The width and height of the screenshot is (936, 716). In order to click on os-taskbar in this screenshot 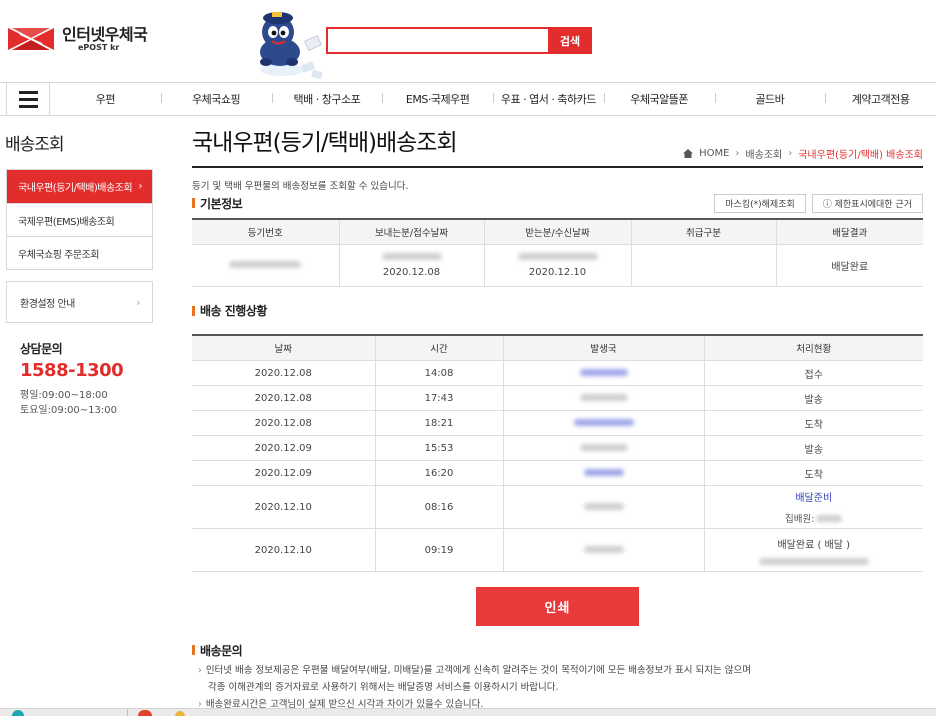, I will do `click(468, 712)`.